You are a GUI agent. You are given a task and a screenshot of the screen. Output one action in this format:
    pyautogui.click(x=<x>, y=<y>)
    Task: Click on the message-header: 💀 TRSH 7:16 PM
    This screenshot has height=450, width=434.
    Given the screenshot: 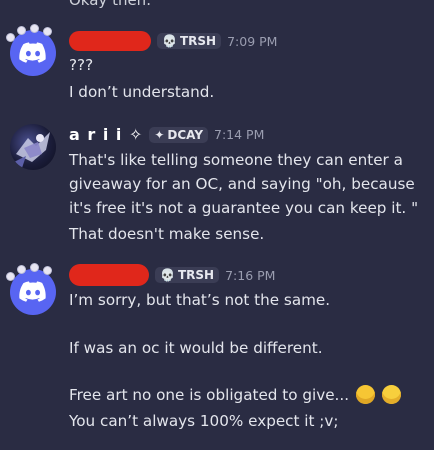 What is the action you would take?
    pyautogui.click(x=172, y=275)
    